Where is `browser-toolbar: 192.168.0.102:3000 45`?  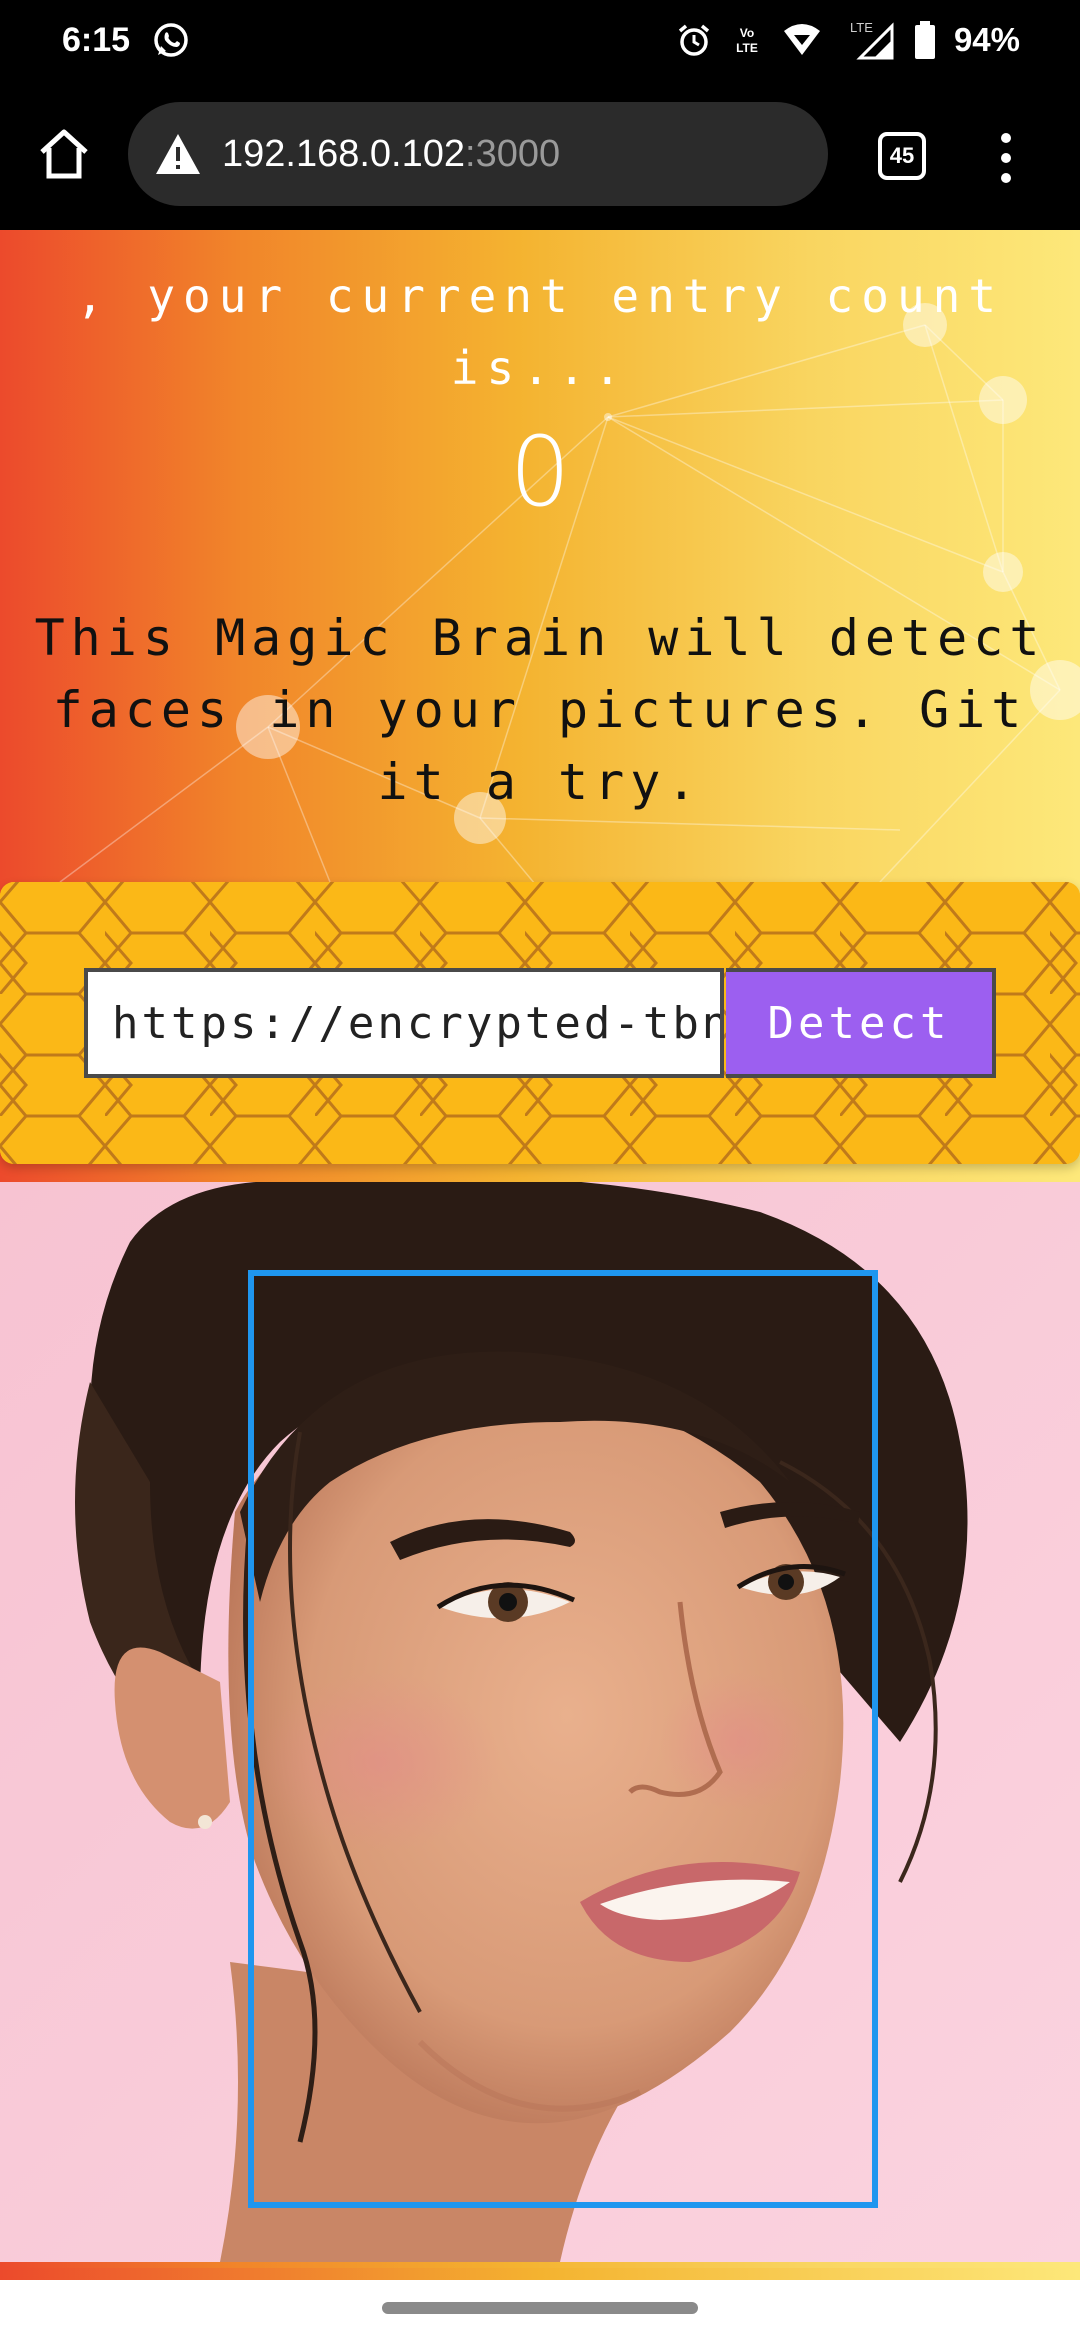
browser-toolbar: 192.168.0.102:3000 45 is located at coordinates (540, 155).